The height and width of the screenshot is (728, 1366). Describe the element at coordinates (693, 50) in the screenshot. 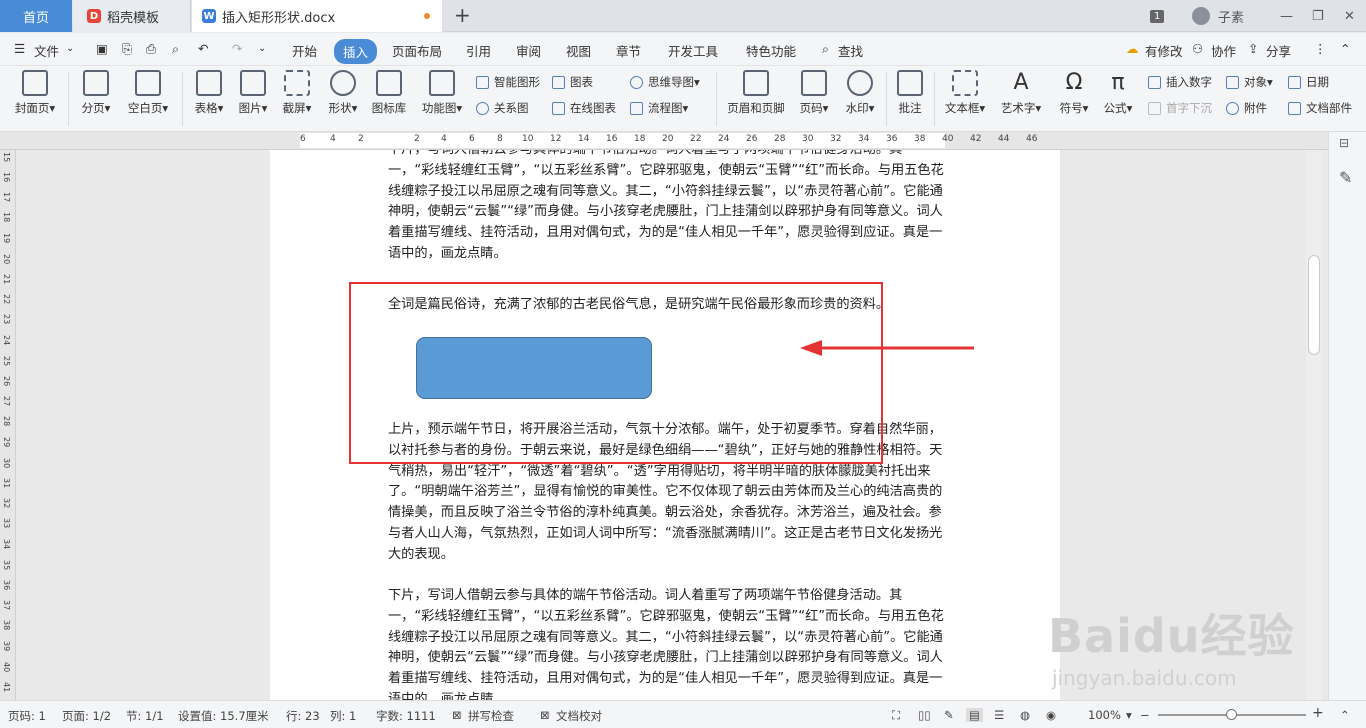

I see `menu-devtools: 开发工具` at that location.